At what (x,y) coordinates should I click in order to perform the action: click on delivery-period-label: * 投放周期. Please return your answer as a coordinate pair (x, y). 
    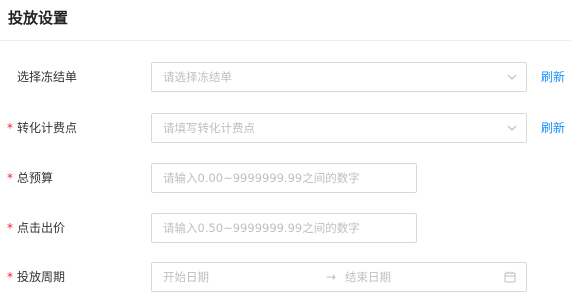
    Looking at the image, I should click on (36, 277).